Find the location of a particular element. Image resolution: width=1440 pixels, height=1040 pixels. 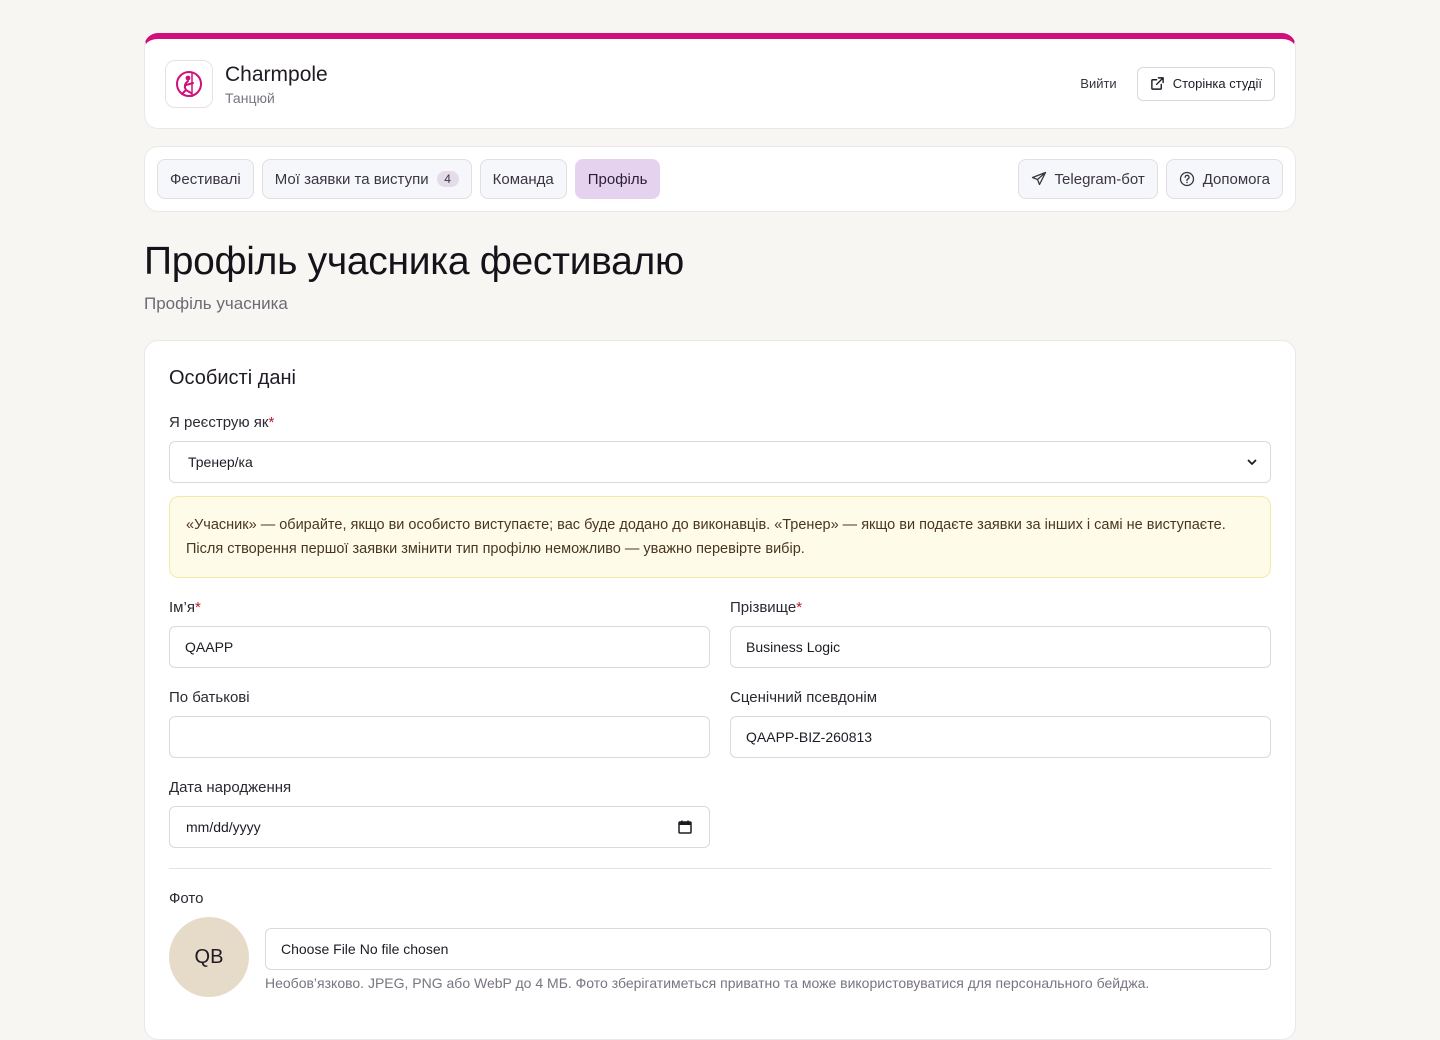

telegram-bot-button: Telegram-бот is located at coordinates (1087, 179).